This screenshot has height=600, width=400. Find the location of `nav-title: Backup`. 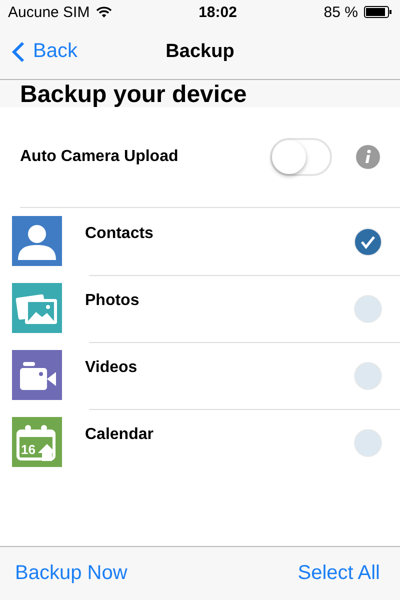

nav-title: Backup is located at coordinates (200, 51).